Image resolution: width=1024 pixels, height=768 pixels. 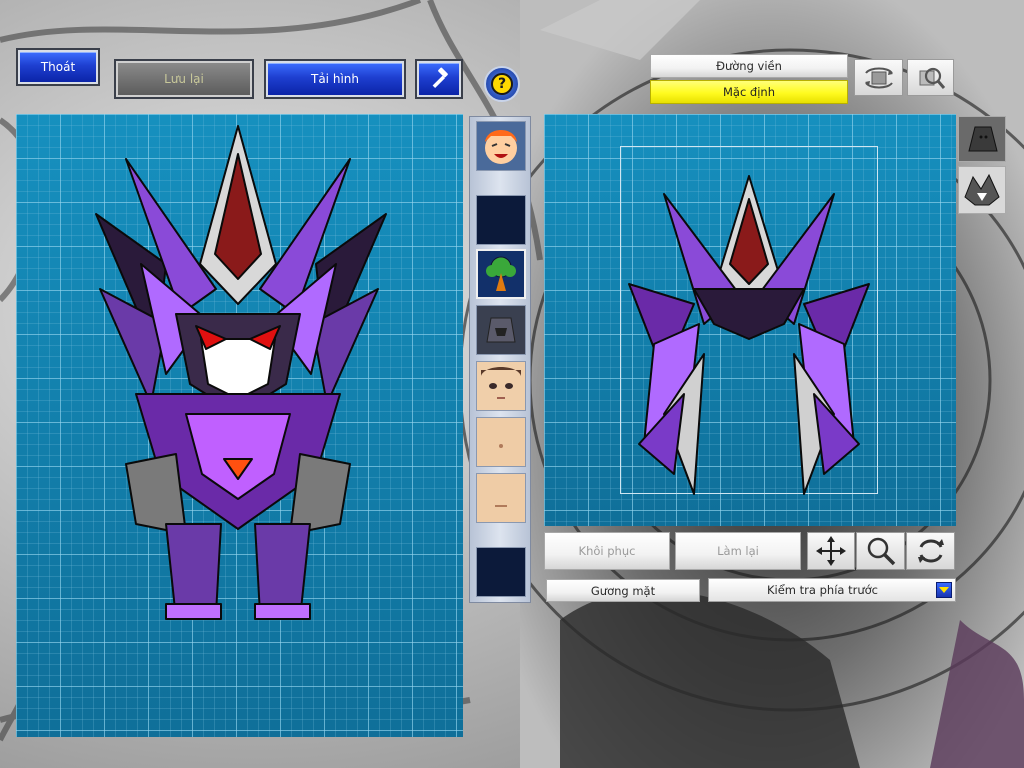 I want to click on build-button, so click(x=439, y=79).